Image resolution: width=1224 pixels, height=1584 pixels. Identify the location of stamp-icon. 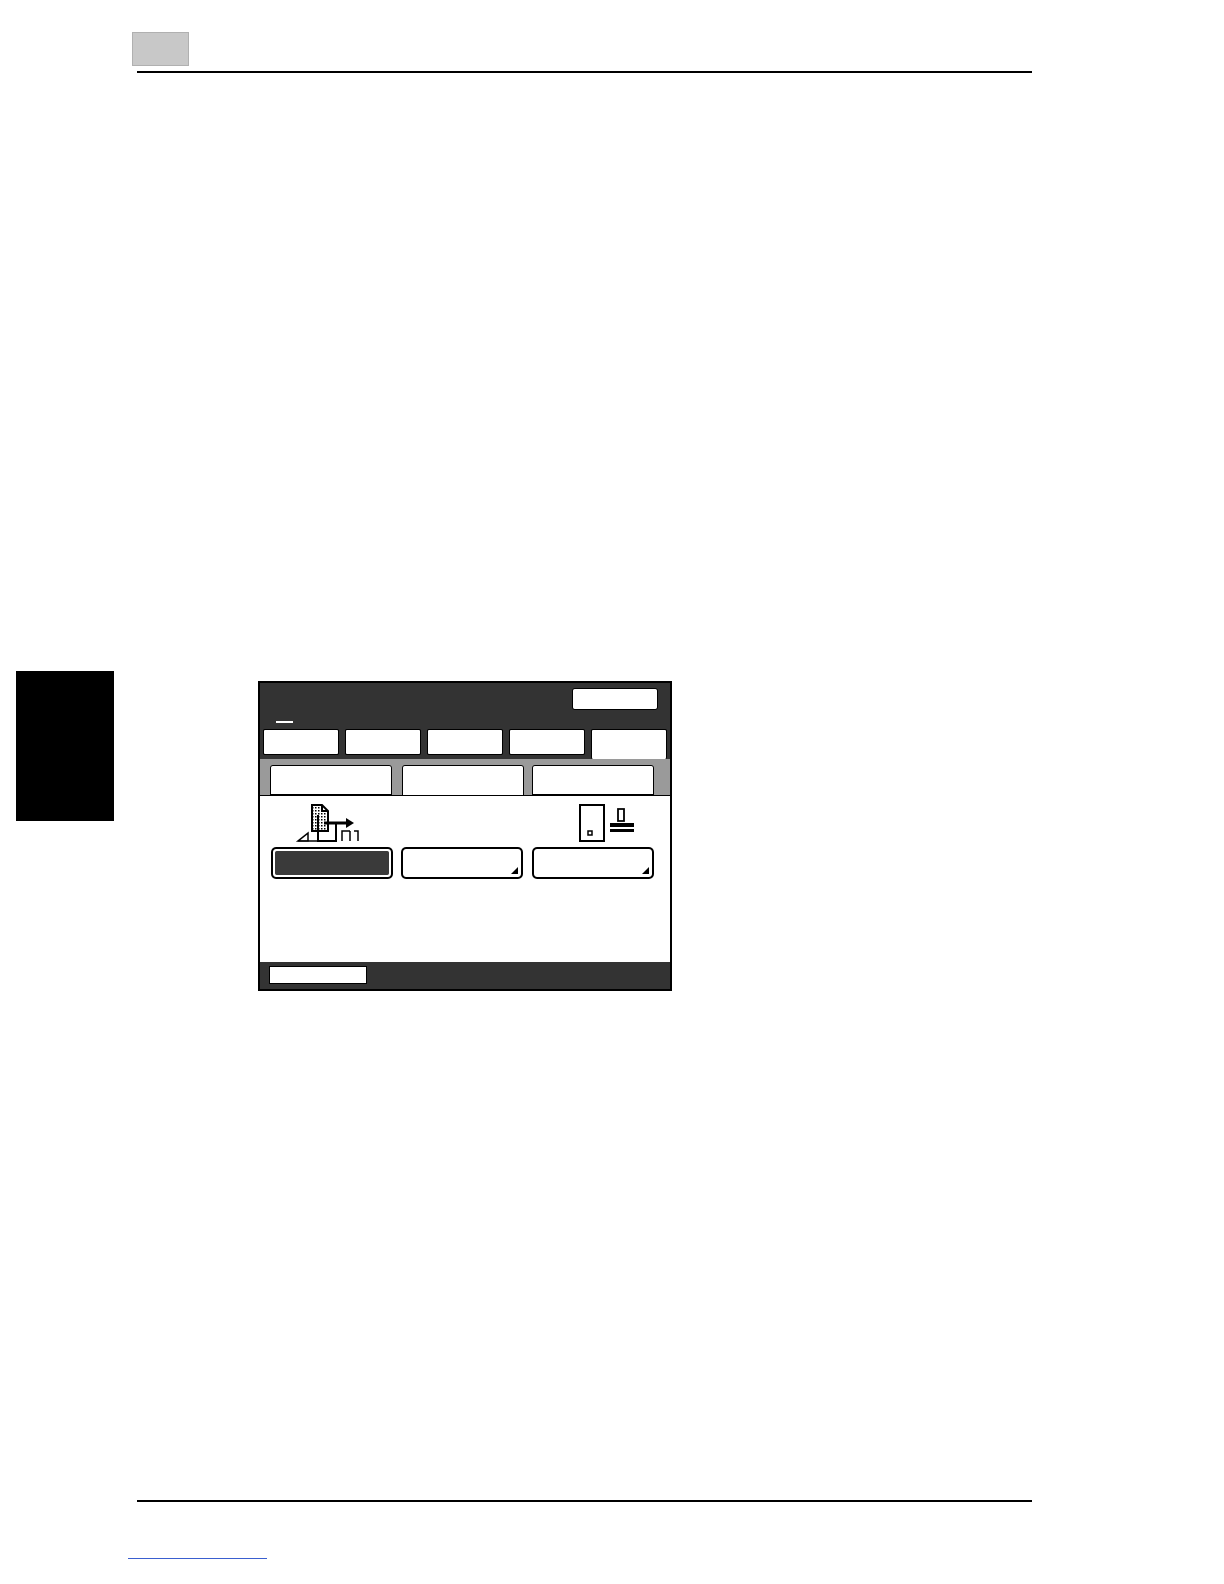
(606, 823).